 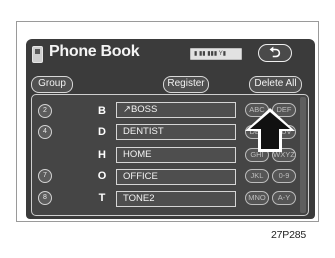 What do you see at coordinates (284, 198) in the screenshot?
I see `tab-a-y: A-Y` at bounding box center [284, 198].